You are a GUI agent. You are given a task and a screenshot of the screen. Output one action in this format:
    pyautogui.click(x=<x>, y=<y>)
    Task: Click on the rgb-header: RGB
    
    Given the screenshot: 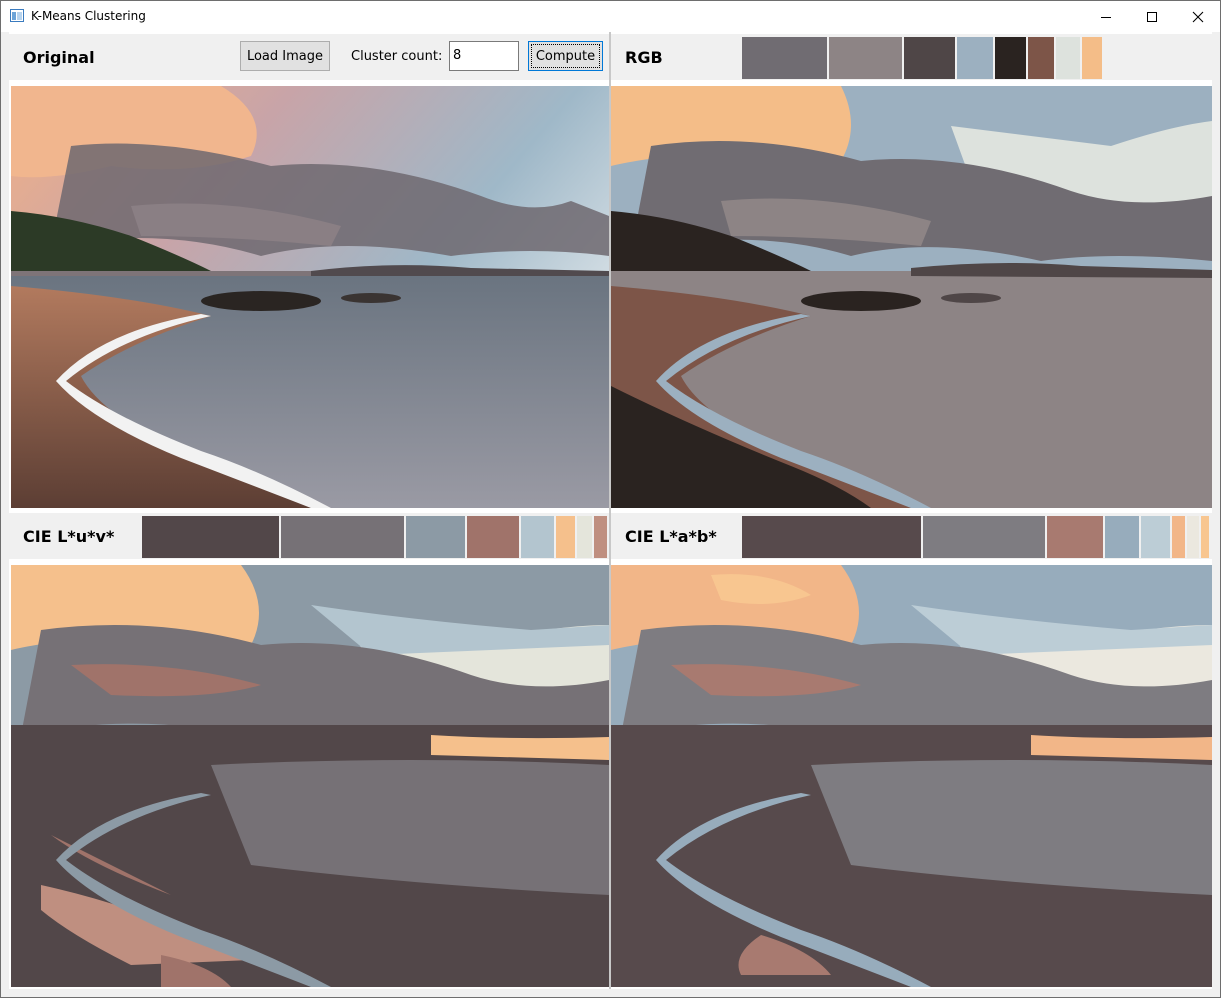 What is the action you would take?
    pyautogui.click(x=911, y=57)
    